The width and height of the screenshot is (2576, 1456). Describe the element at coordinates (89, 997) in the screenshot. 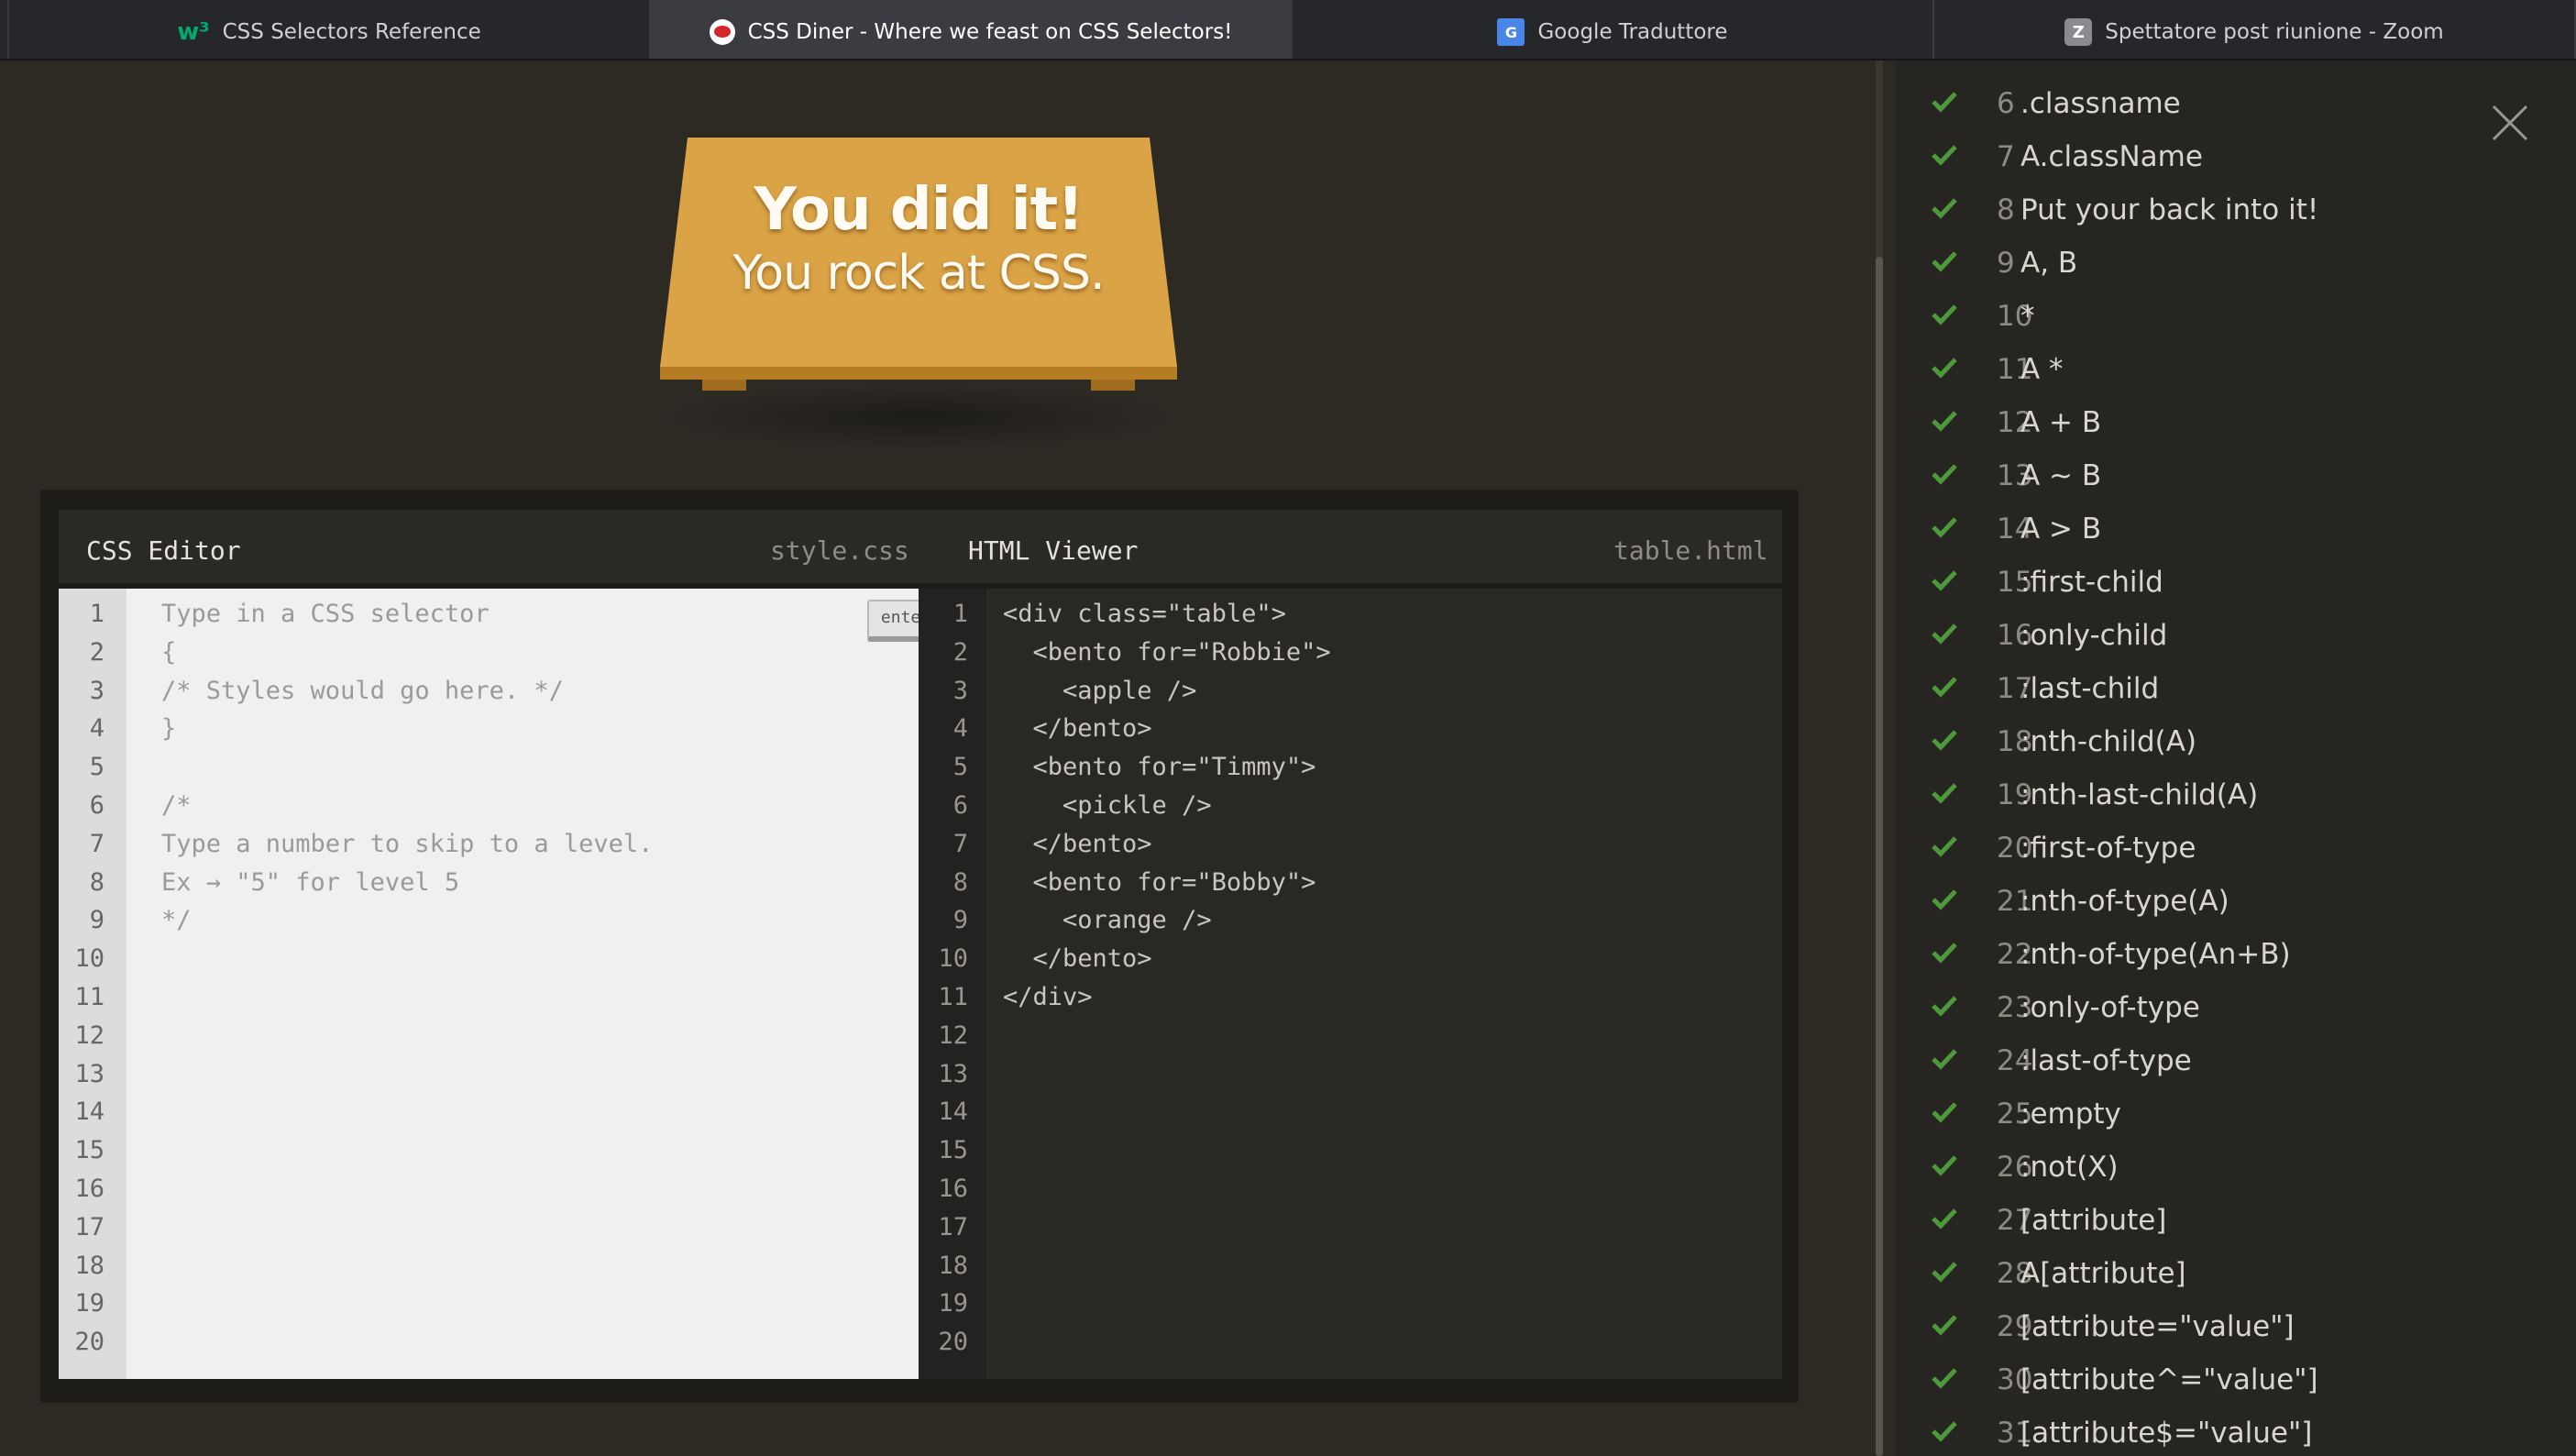

I see `line-number: 11` at that location.